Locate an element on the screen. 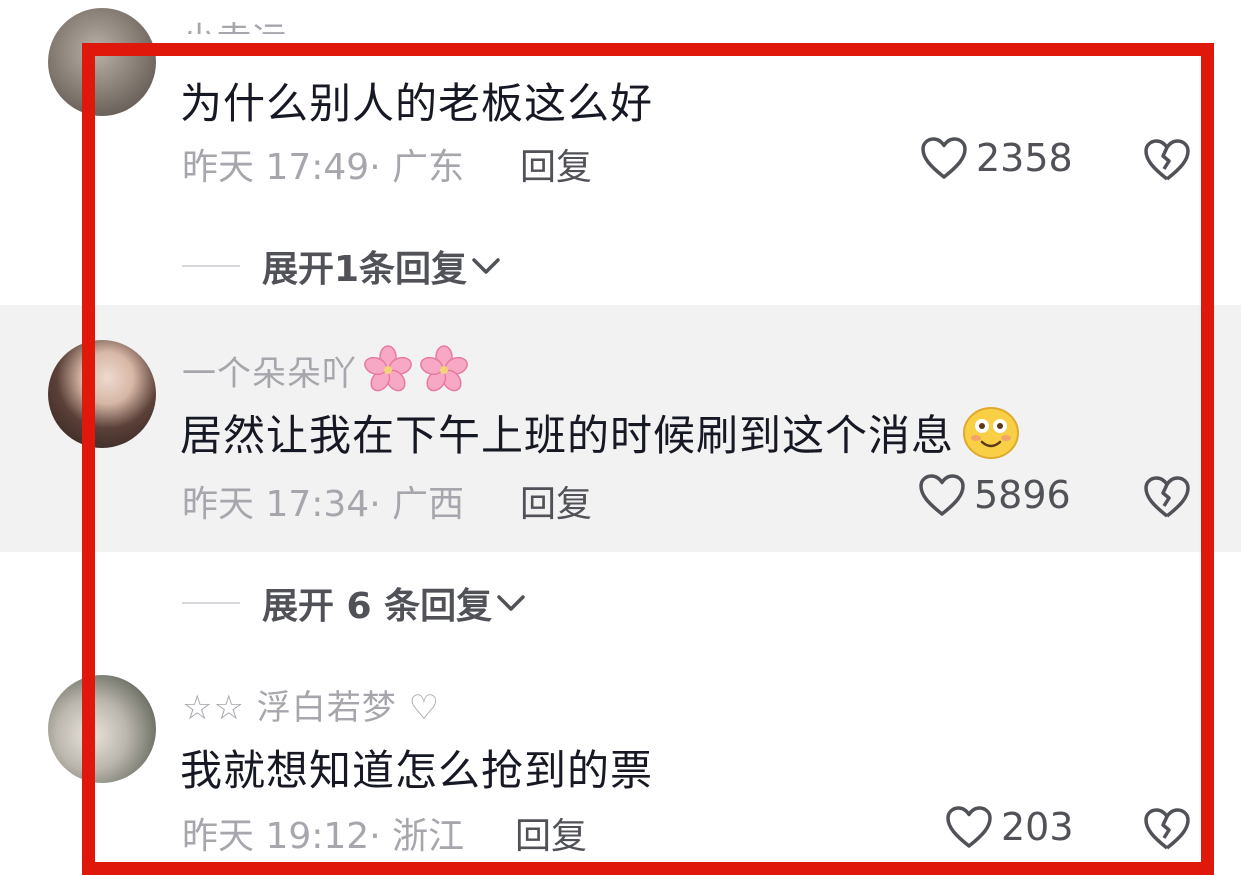 This screenshot has width=1241, height=875. comment-text: 为什么别人的老板这么好 is located at coordinates (417, 103).